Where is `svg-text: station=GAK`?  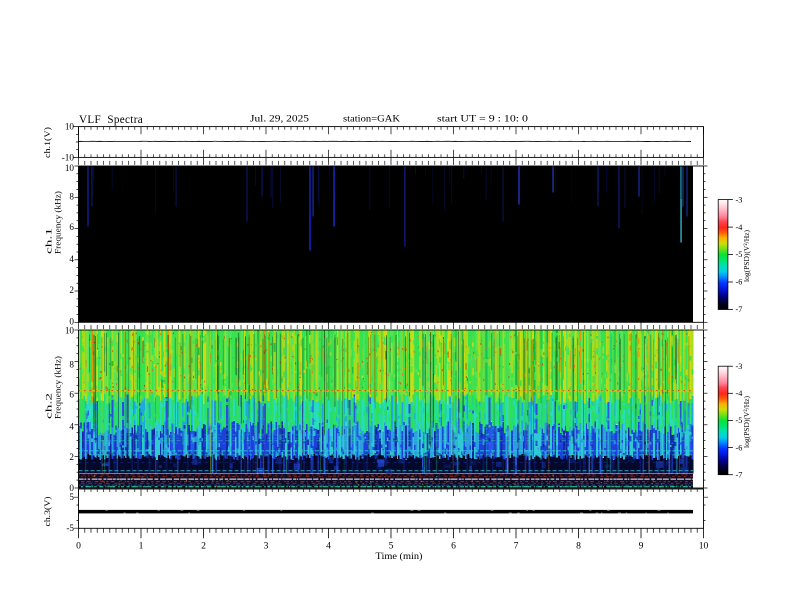 svg-text: station=GAK is located at coordinates (371, 119).